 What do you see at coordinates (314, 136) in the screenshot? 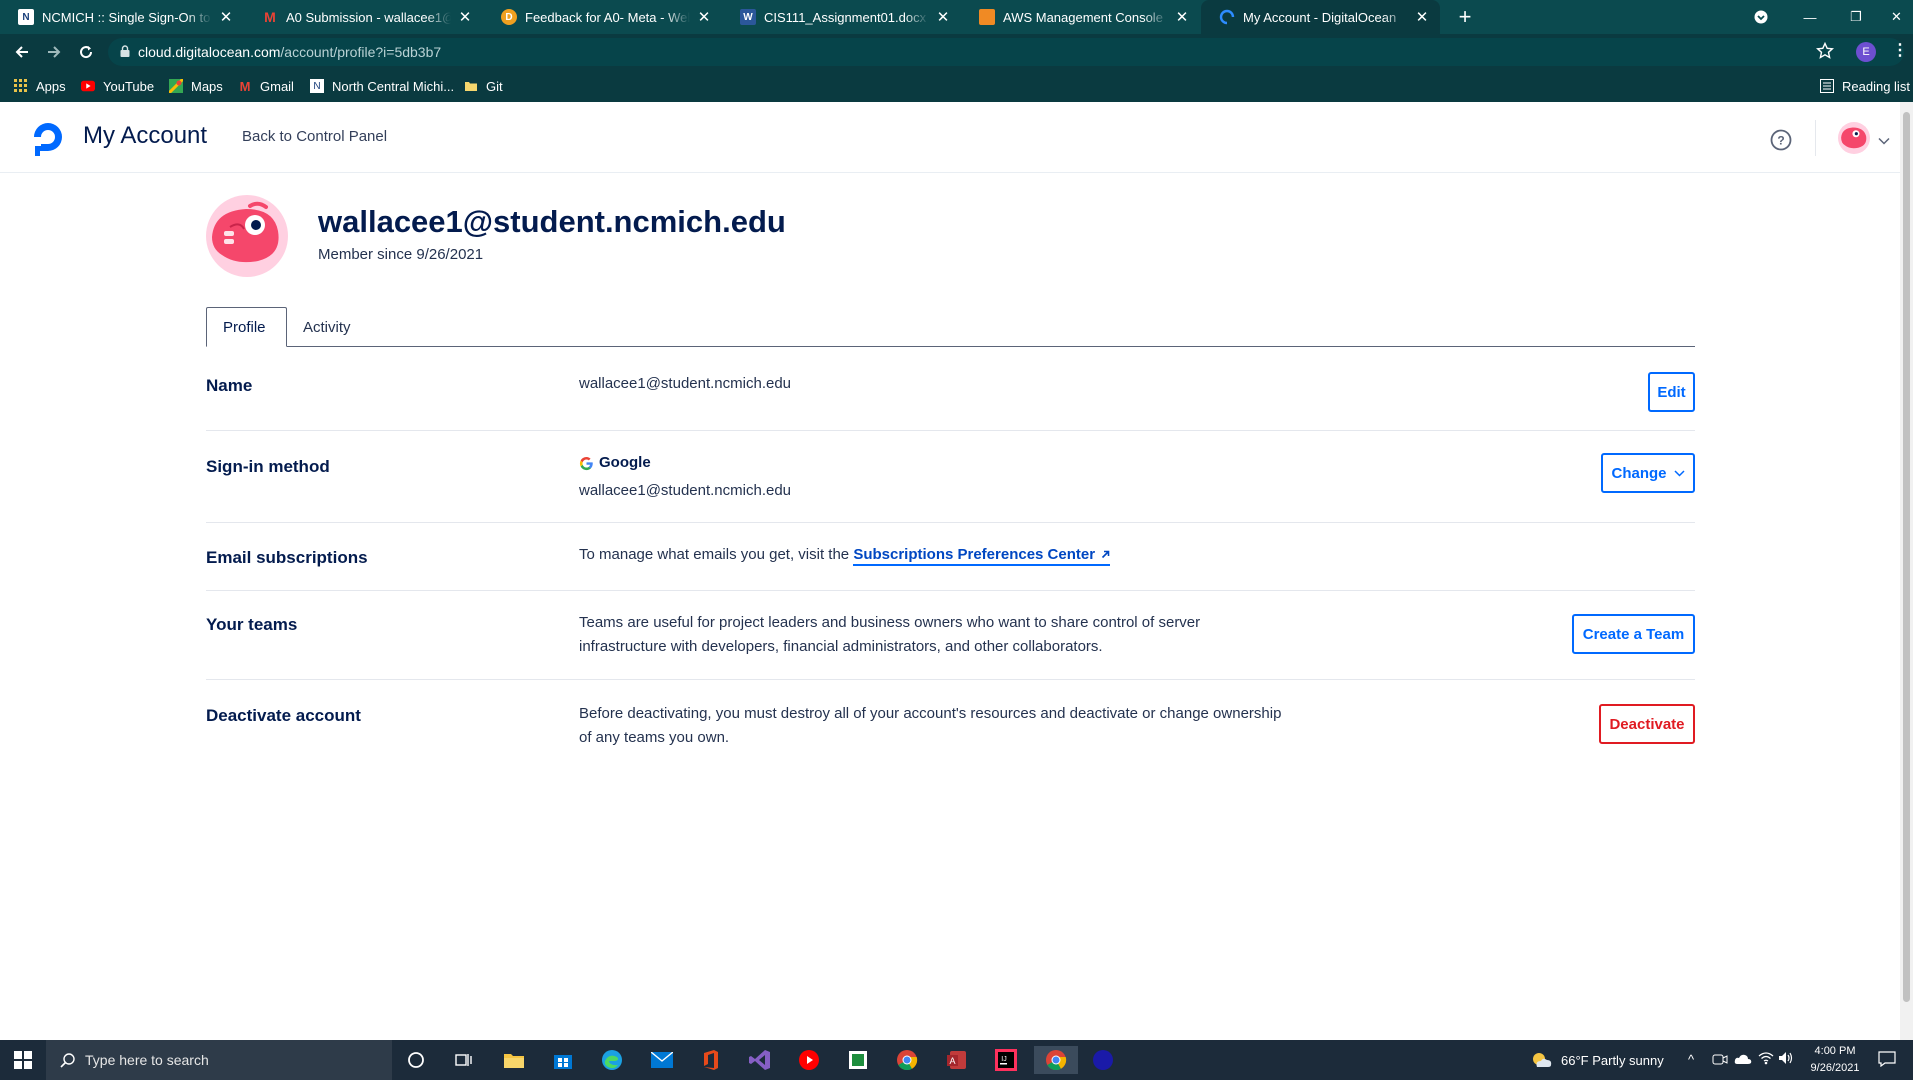
I see `back-to-control-panel-link: Back to Control Panel` at bounding box center [314, 136].